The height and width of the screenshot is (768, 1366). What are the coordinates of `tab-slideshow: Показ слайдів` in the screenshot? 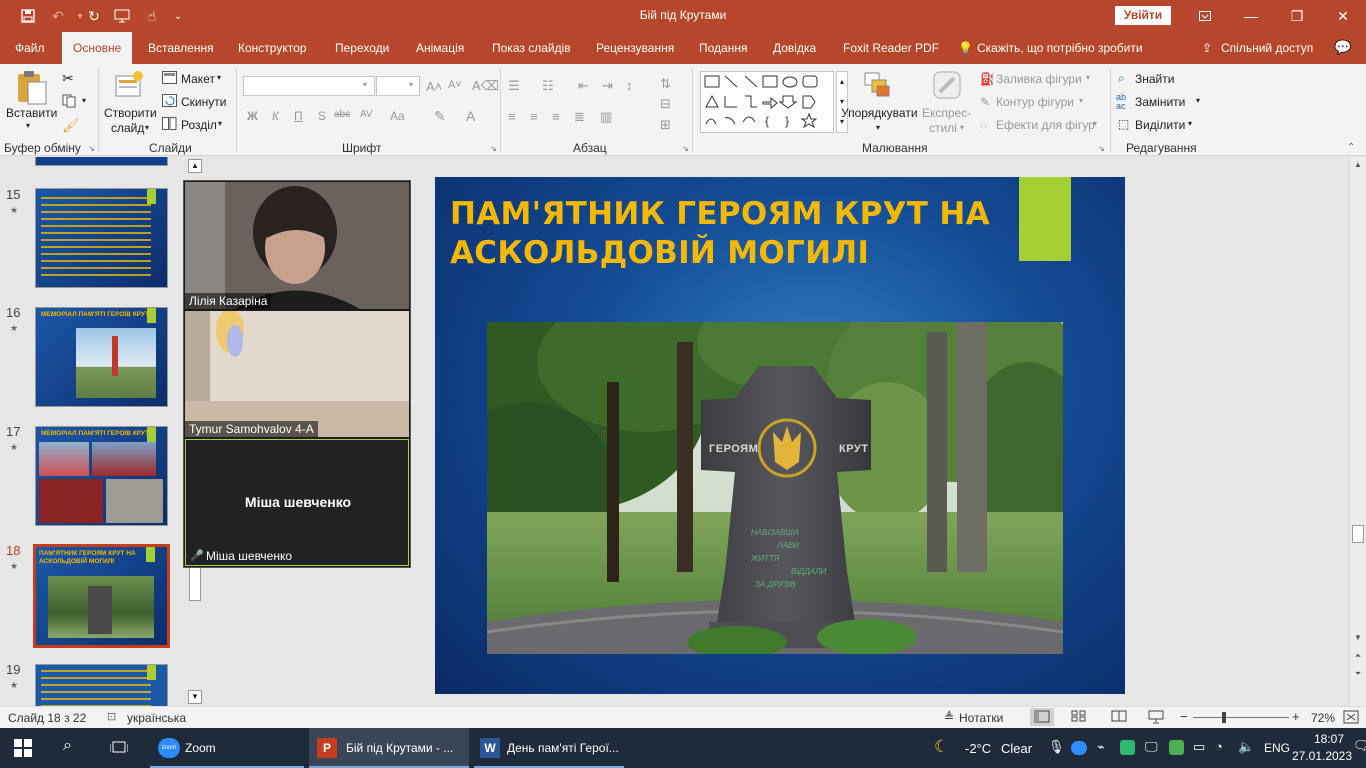 It's located at (531, 48).